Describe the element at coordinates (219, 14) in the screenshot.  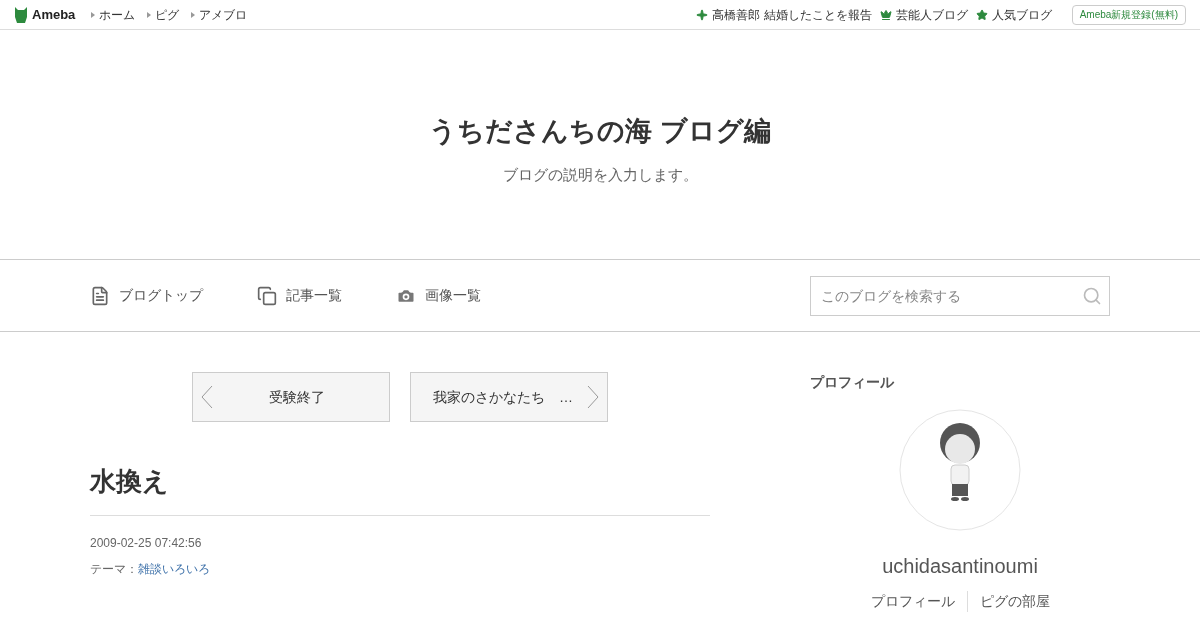
I see `top-link: アメブロ` at that location.